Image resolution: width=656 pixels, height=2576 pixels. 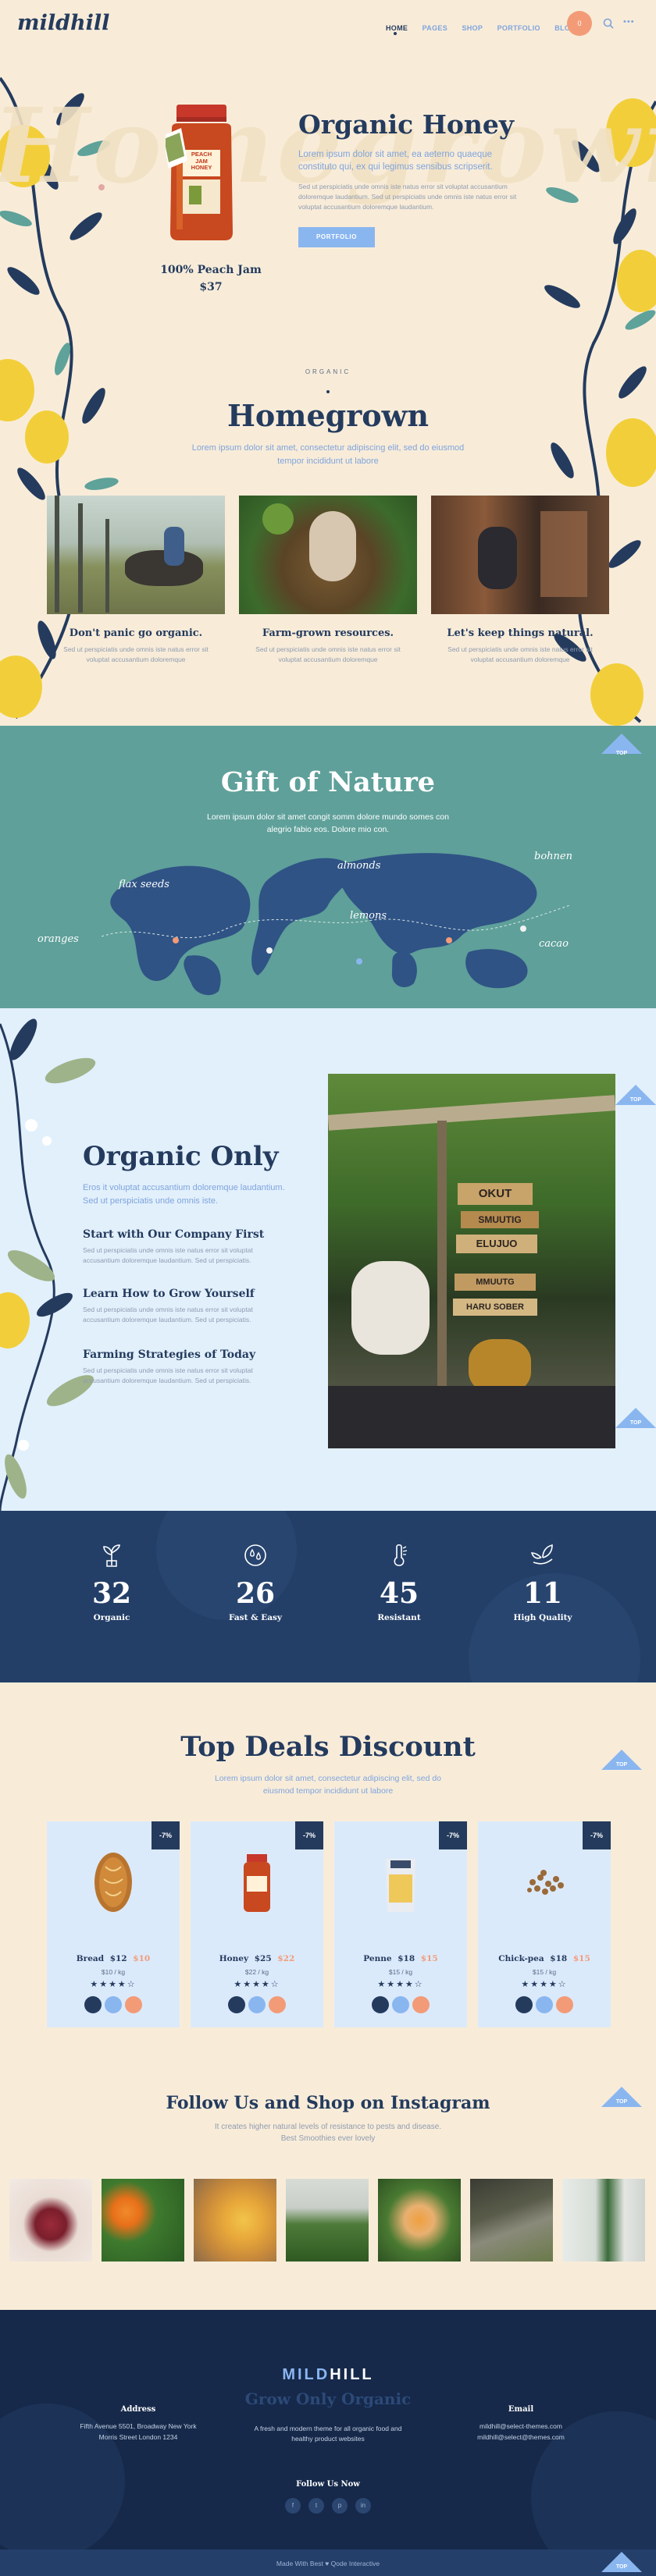 What do you see at coordinates (211, 287) in the screenshot?
I see `product-price: $37` at bounding box center [211, 287].